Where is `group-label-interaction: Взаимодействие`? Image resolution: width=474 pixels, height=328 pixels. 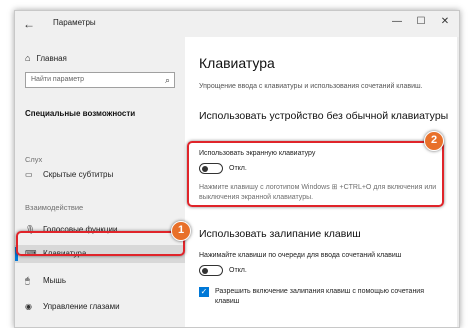
group-label-interaction: Взаимодействие is located at coordinates (54, 207).